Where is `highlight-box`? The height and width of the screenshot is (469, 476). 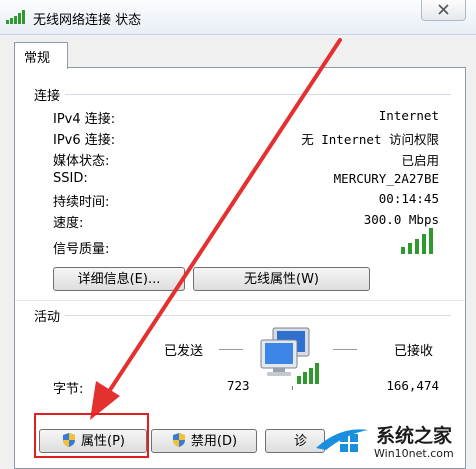
highlight-box is located at coordinates (91, 435).